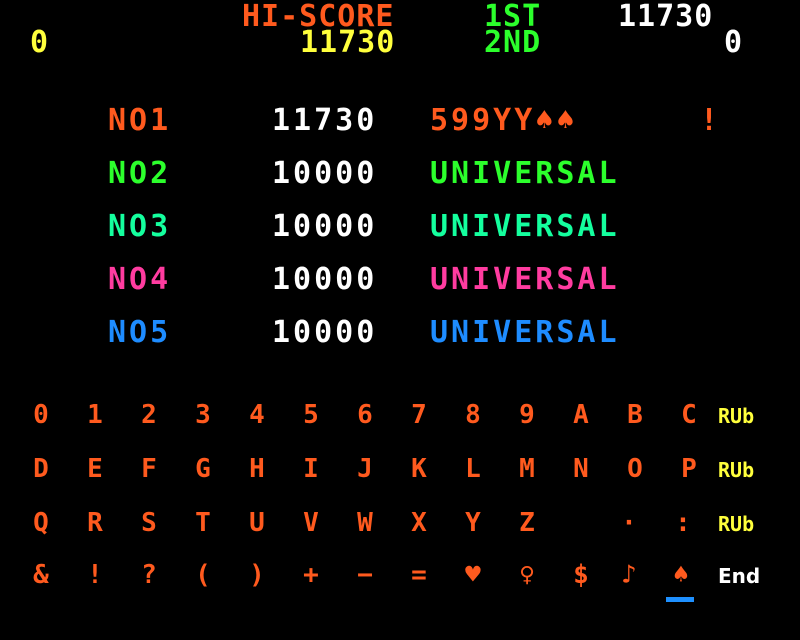 This screenshot has width=800, height=640. I want to click on hiscore-value: 11730, so click(348, 42).